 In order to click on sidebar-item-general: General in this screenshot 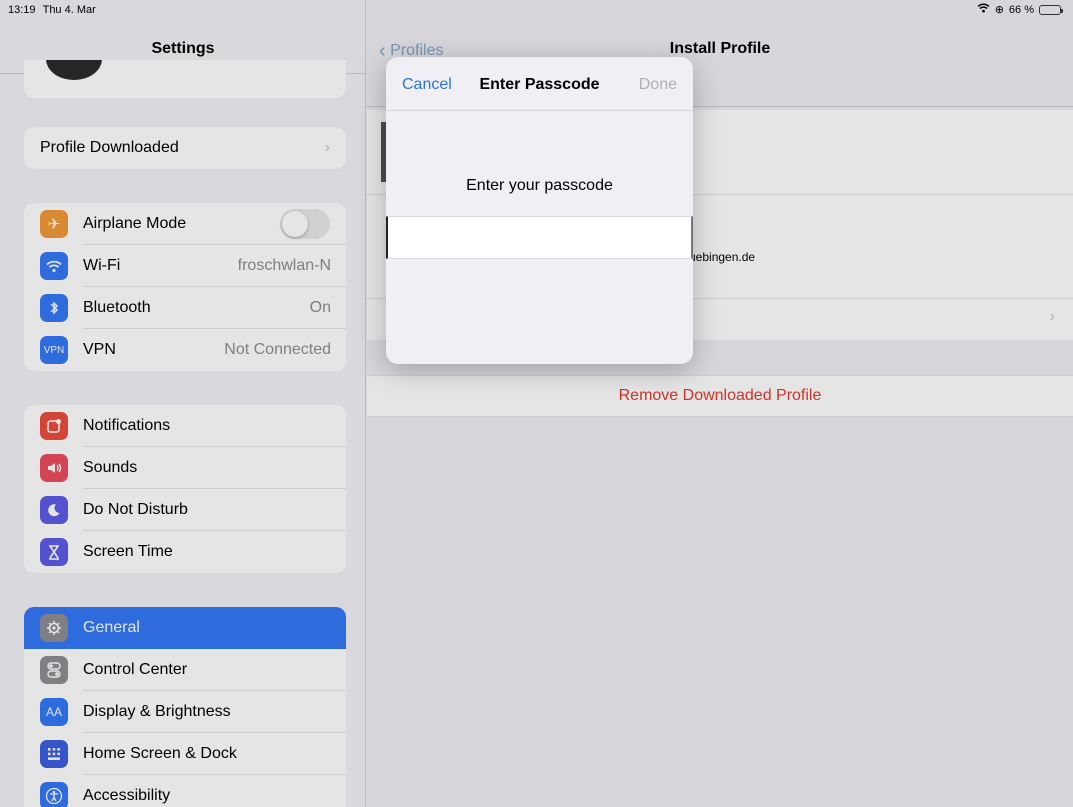, I will do `click(185, 628)`.